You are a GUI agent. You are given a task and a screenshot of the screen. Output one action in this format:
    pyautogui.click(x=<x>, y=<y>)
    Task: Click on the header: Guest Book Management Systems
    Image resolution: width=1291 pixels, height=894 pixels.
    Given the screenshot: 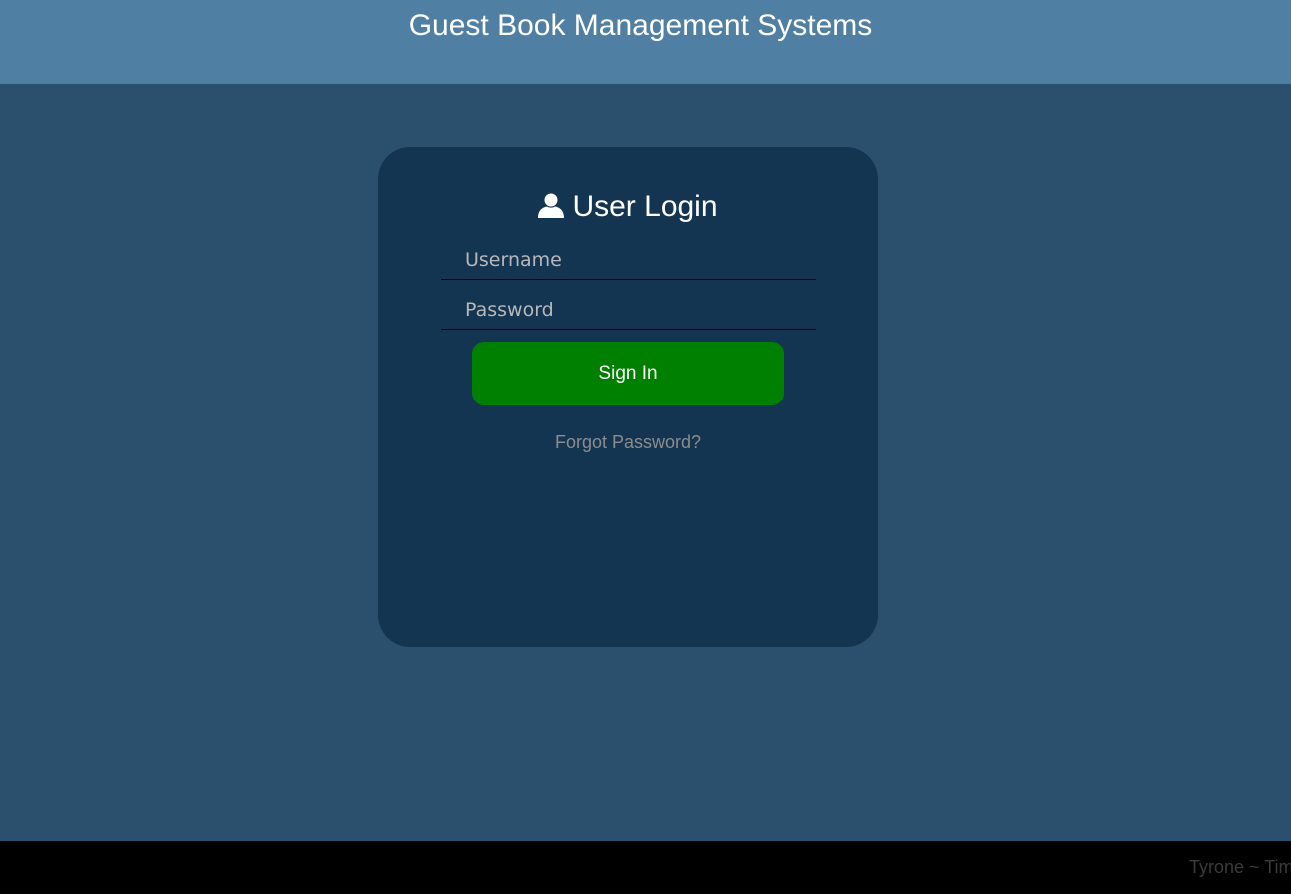 What is the action you would take?
    pyautogui.click(x=645, y=42)
    